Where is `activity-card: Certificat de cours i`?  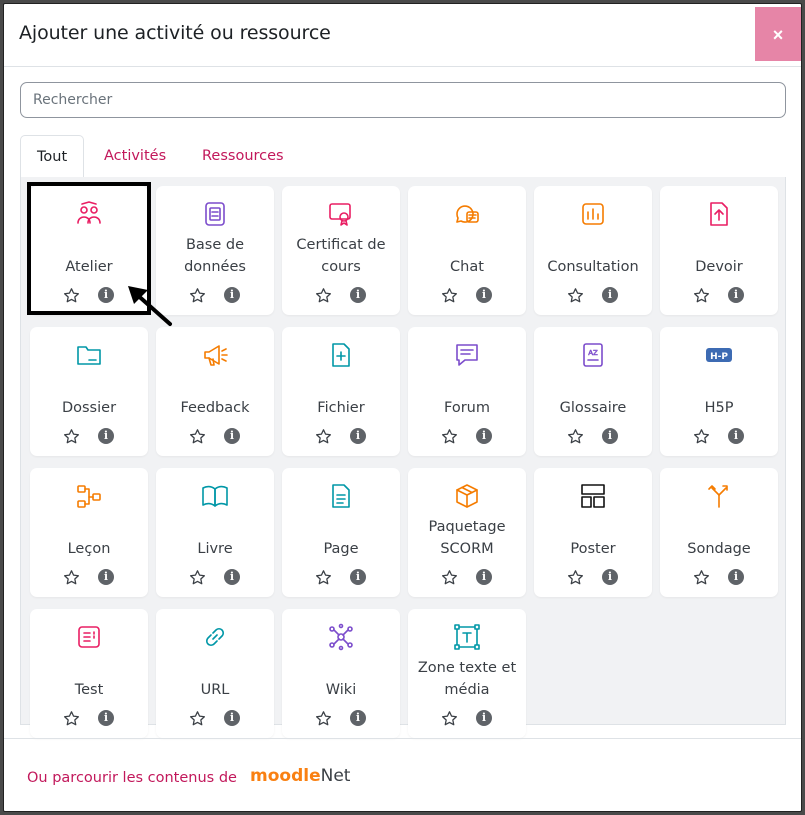
activity-card: Certificat de cours i is located at coordinates (341, 250).